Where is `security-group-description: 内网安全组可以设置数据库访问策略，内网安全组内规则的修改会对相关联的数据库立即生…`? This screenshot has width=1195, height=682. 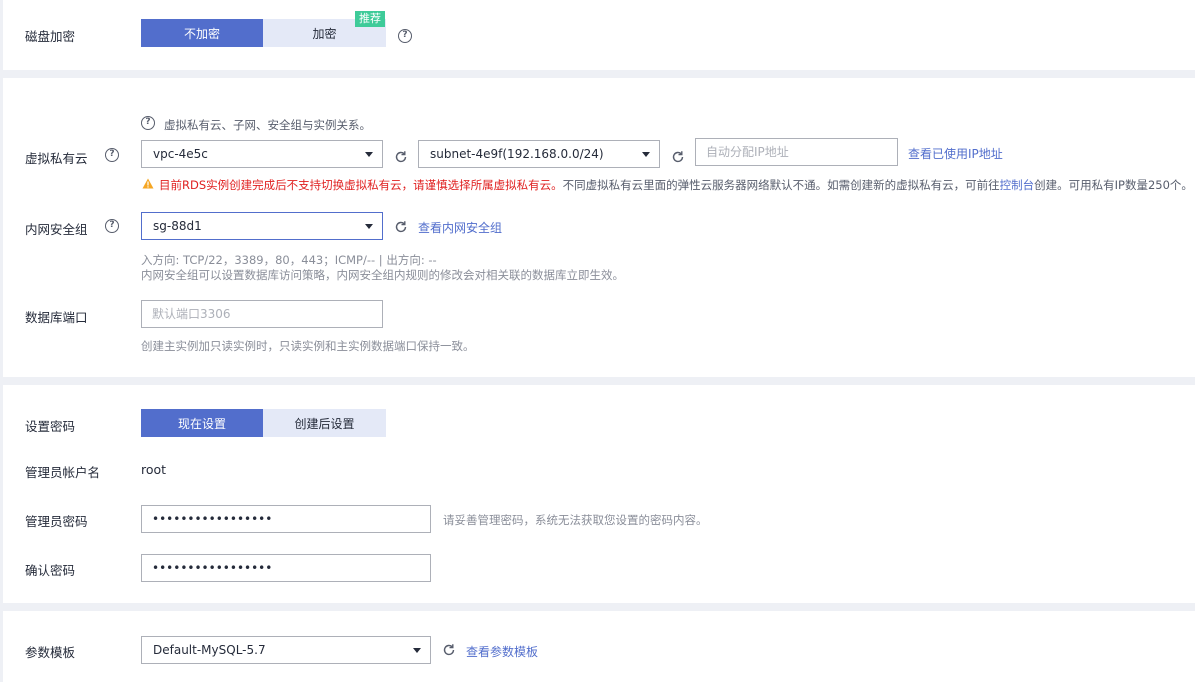
security-group-description: 内网安全组可以设置数据库访问策略，内网安全组内规则的修改会对相关联的数据库立即生… is located at coordinates (382, 275).